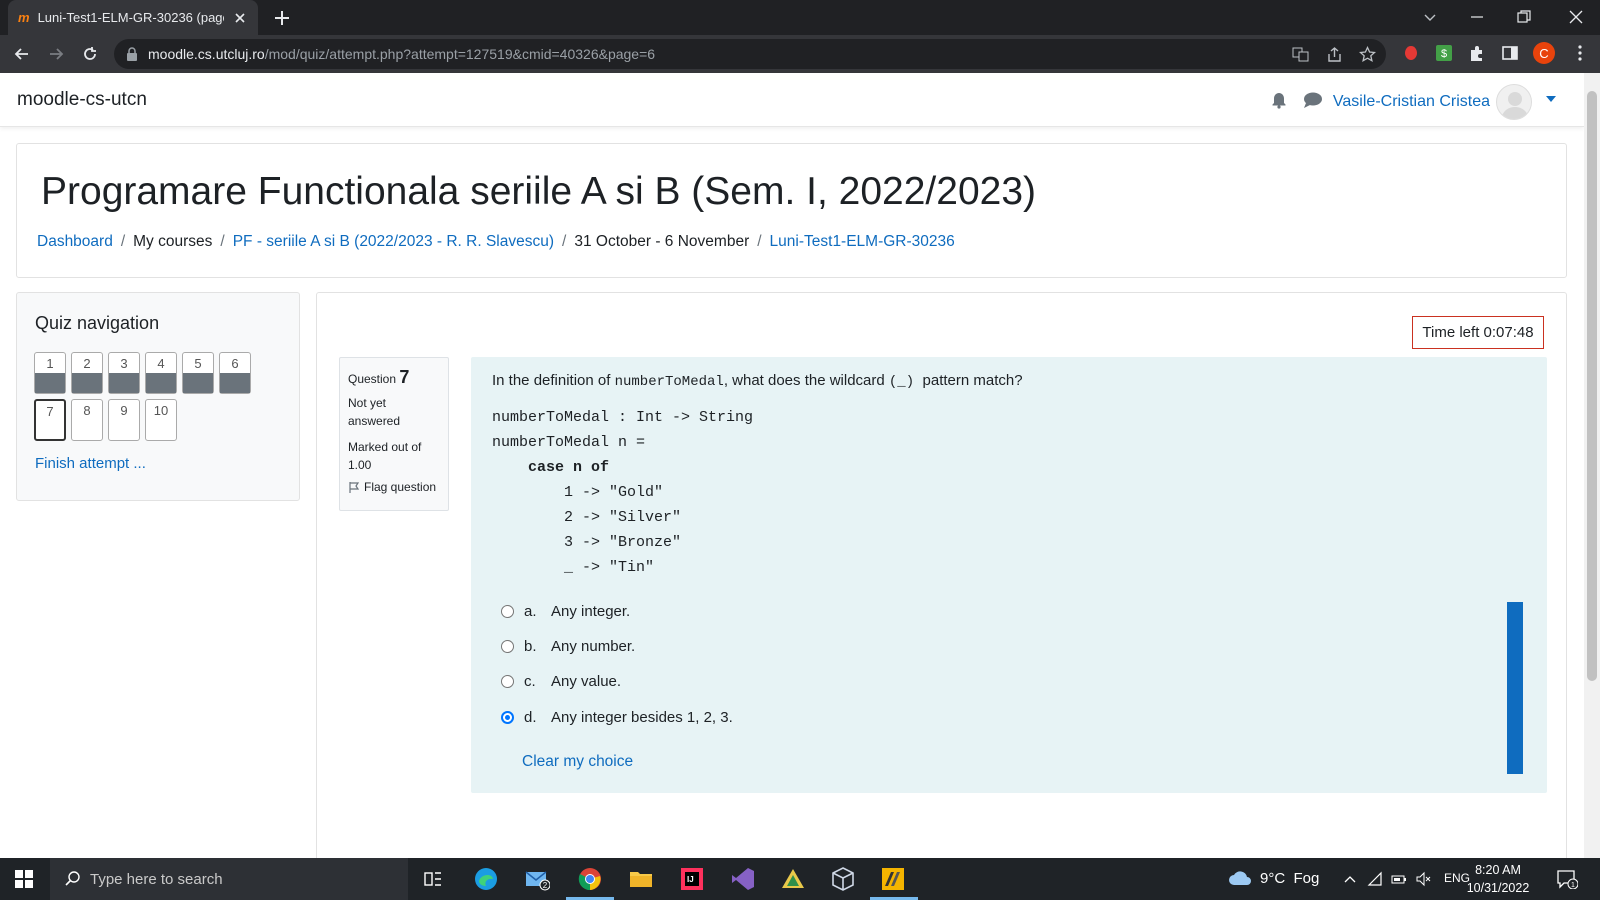  What do you see at coordinates (1290, 878) in the screenshot?
I see `weather-text: 9°C Fog` at bounding box center [1290, 878].